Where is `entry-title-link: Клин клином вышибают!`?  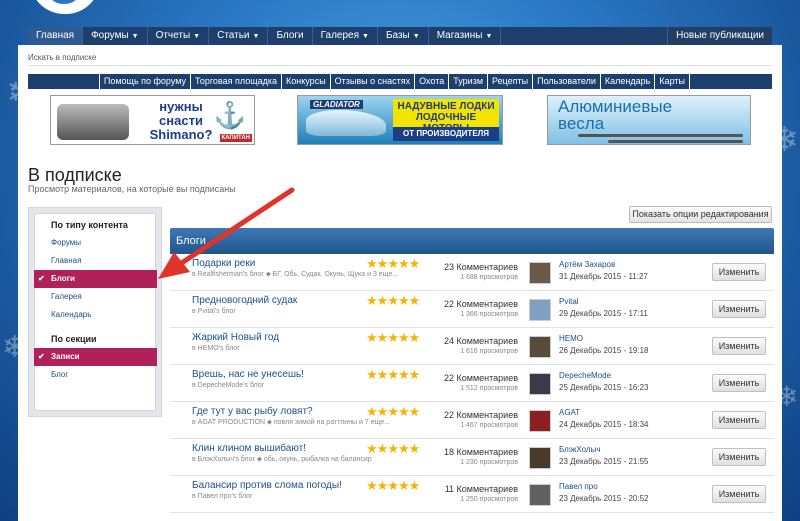
entry-title-link: Клин клином вышибают! is located at coordinates (249, 448).